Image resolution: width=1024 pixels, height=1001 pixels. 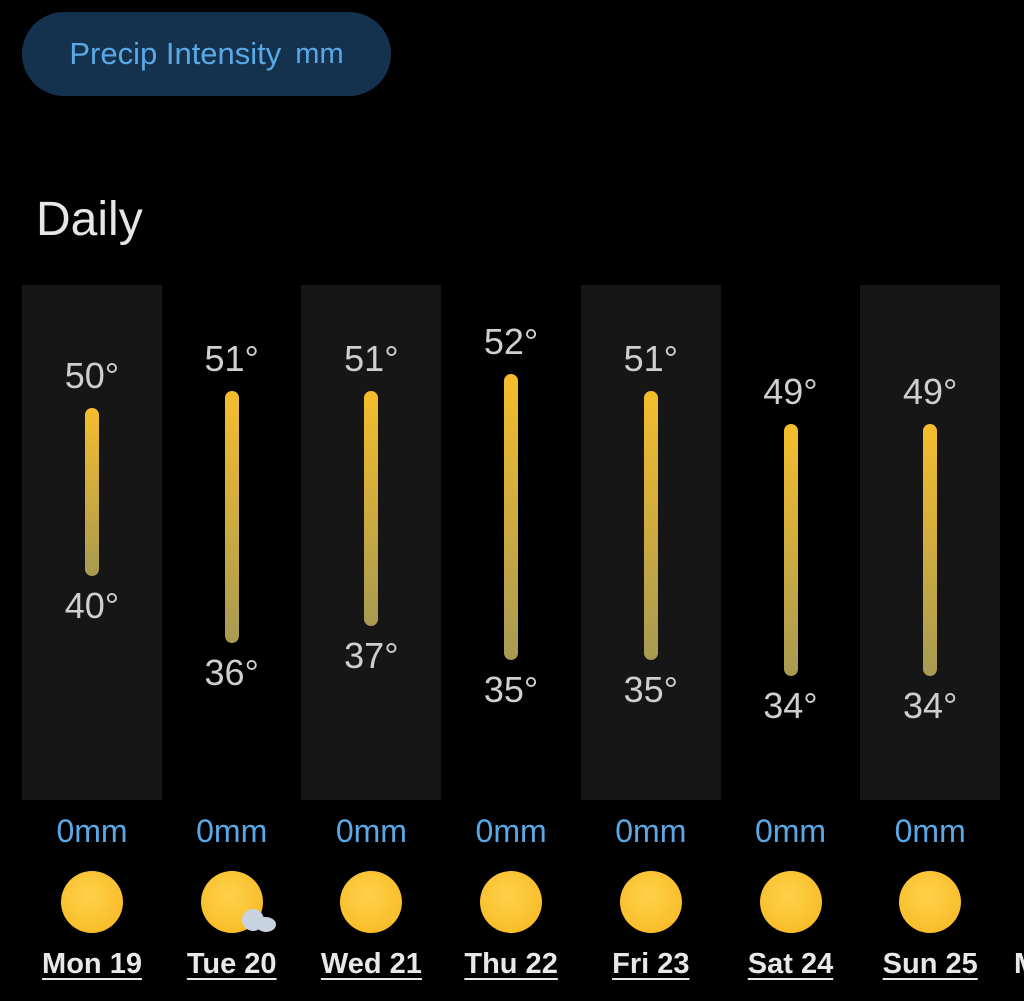 I want to click on day-column: 49° 34° 0mm Sun 25, so click(x=930, y=643).